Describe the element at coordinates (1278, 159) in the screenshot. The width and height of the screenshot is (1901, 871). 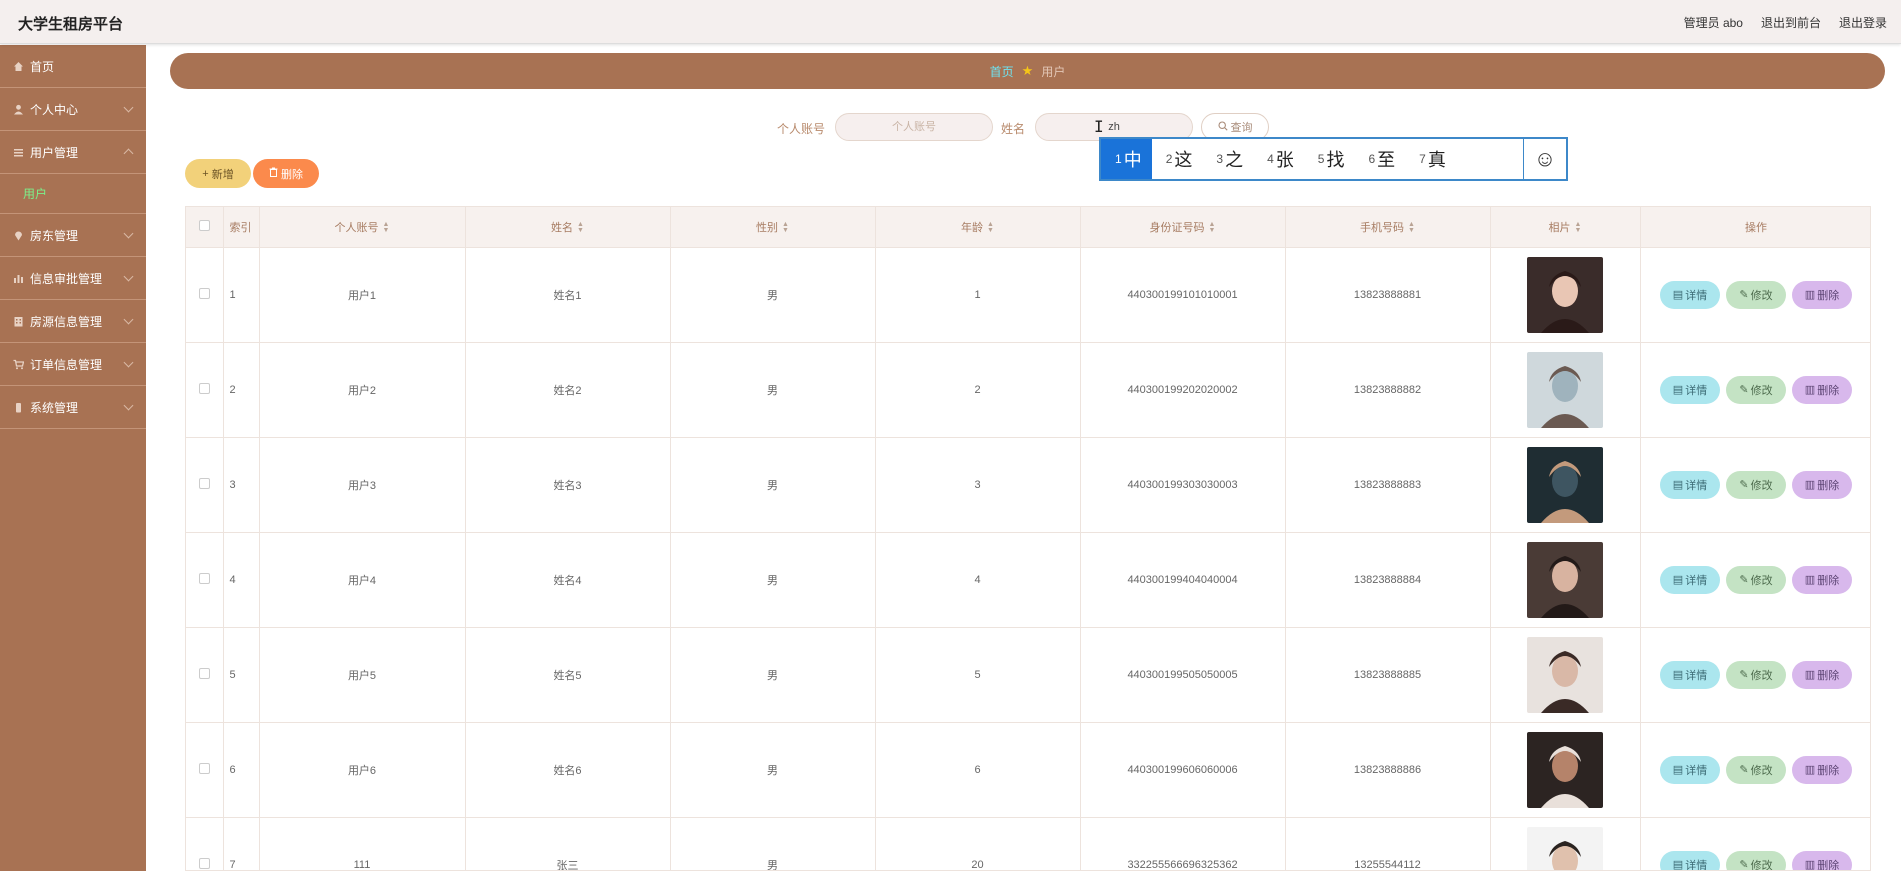
I see `ime-candidate: 4张` at that location.